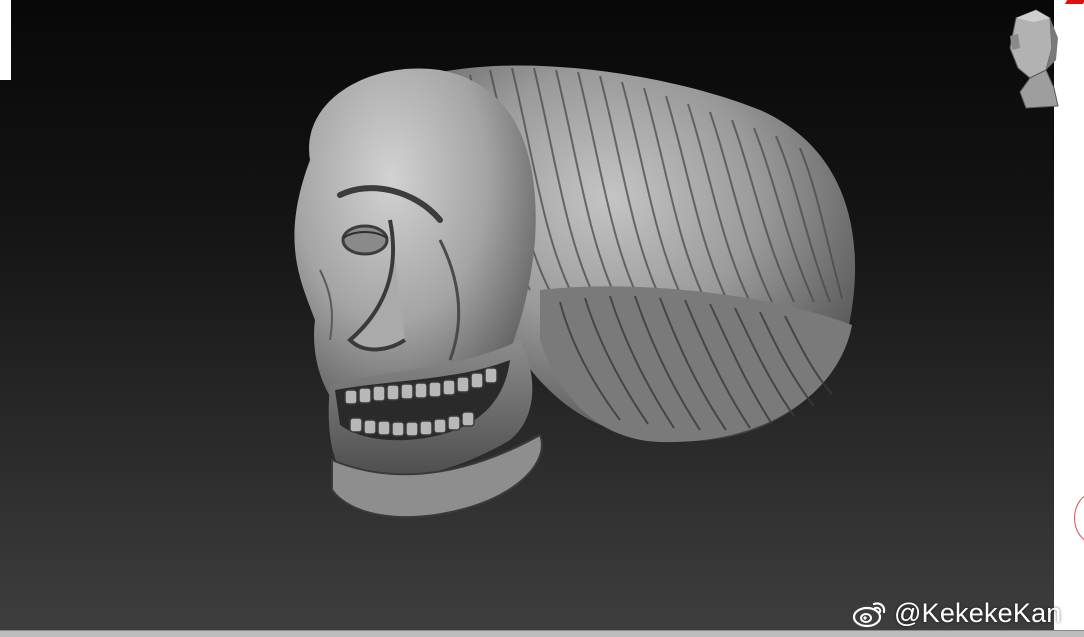 This screenshot has height=637, width=1084. Describe the element at coordinates (1074, 2) in the screenshot. I see `red-accent-mark` at that location.